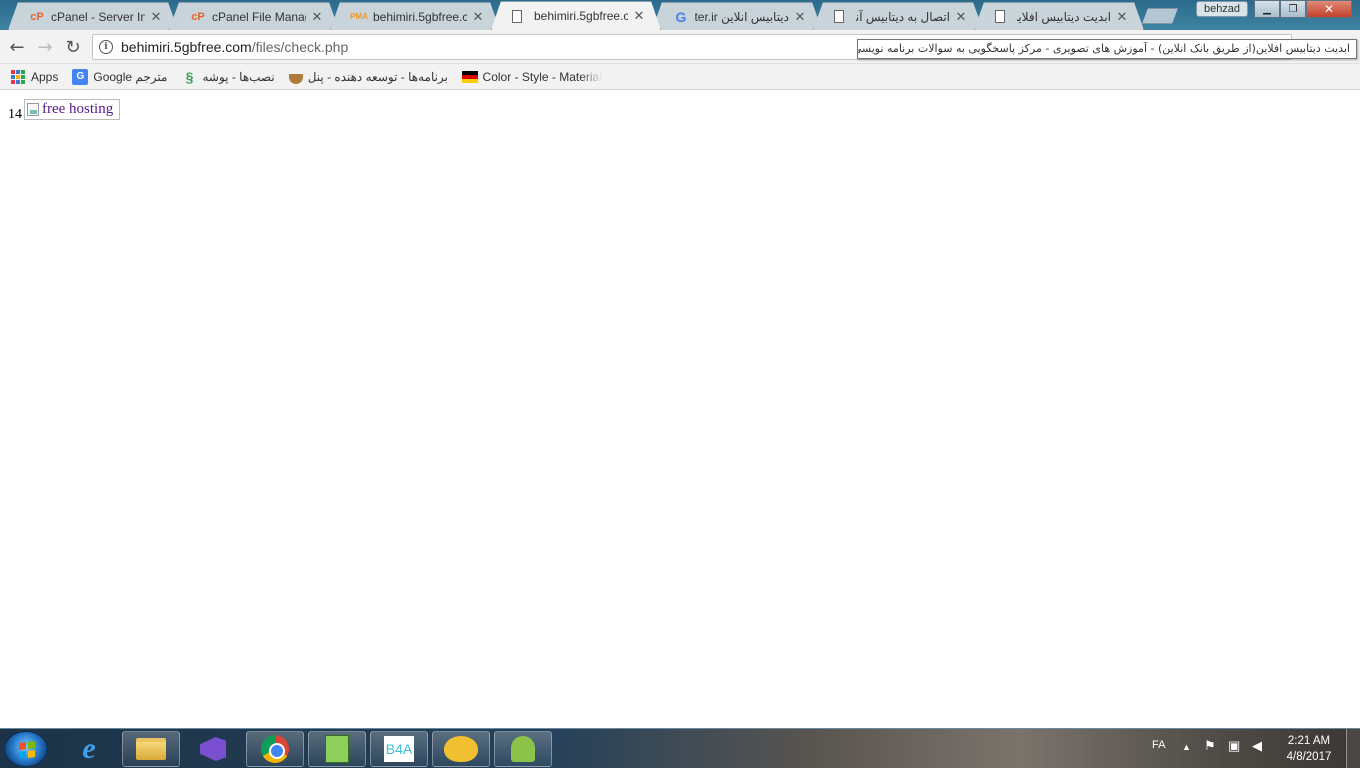 The image size is (1360, 768). I want to click on tab-cpanel-file-manager: cP cPanel File Manager ✕, so click(254, 16).